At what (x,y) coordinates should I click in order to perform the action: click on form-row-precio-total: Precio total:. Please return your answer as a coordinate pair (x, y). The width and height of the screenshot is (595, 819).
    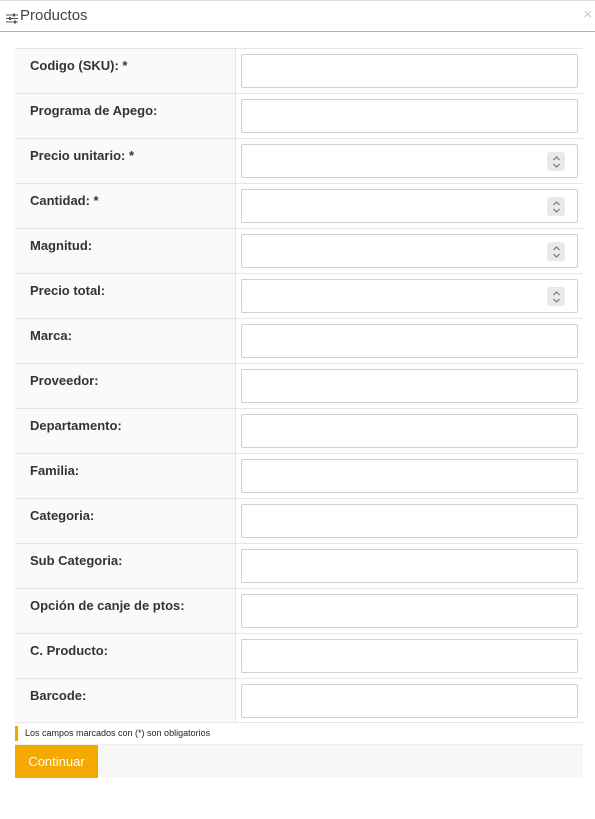
    Looking at the image, I should click on (299, 295).